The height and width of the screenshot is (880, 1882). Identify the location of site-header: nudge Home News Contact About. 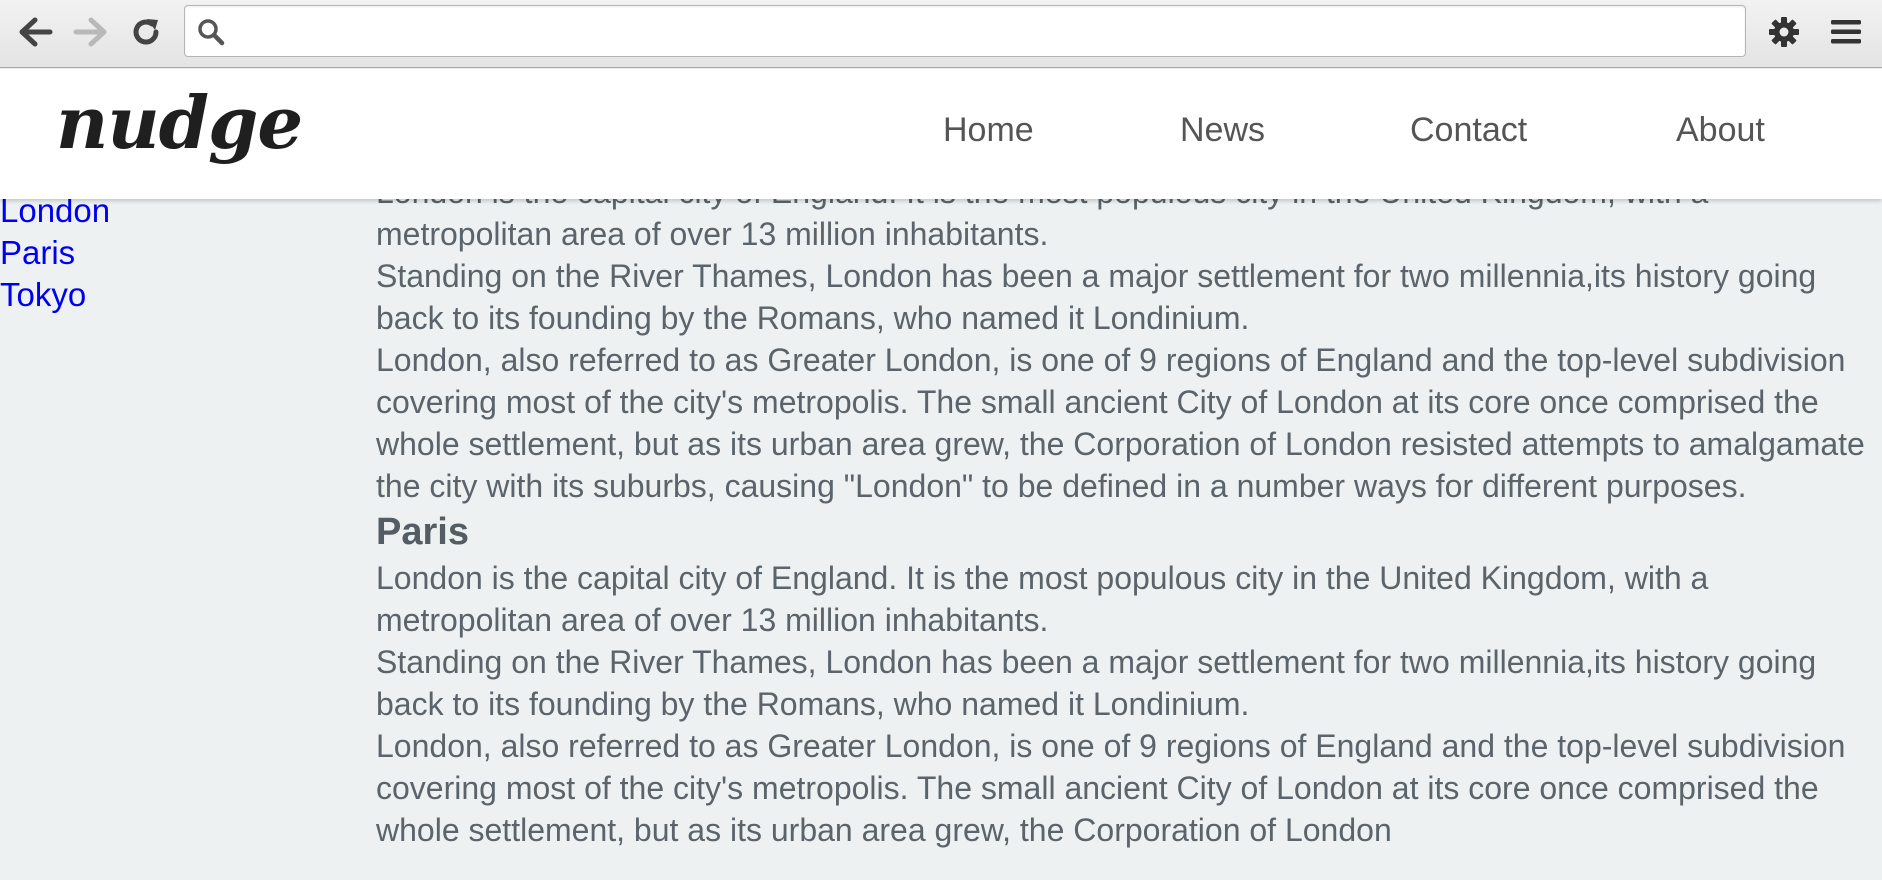
(941, 134).